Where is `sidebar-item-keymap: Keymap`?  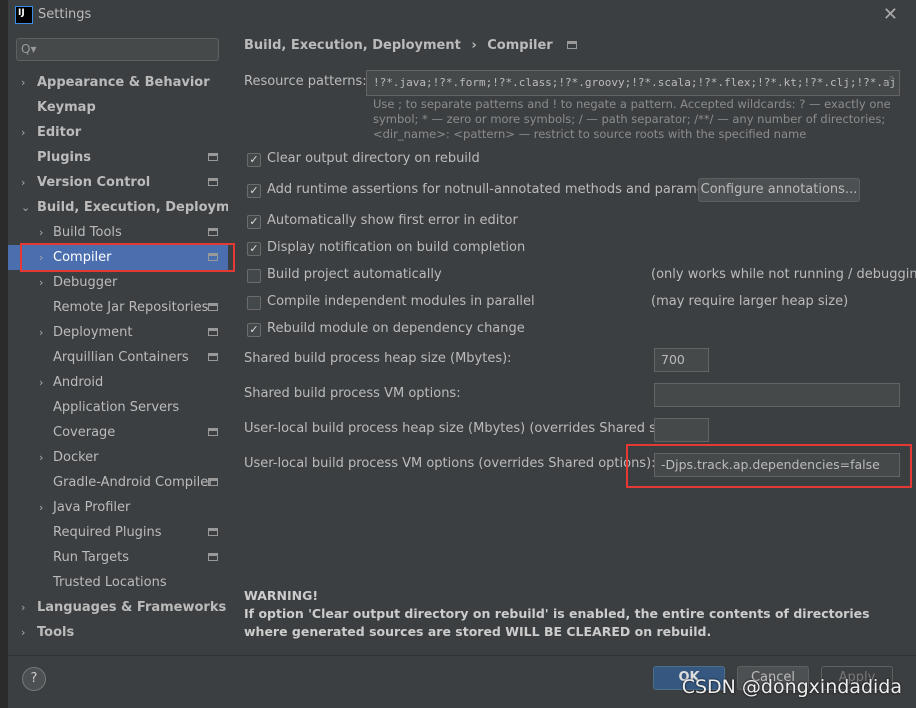
sidebar-item-keymap: Keymap is located at coordinates (118, 107).